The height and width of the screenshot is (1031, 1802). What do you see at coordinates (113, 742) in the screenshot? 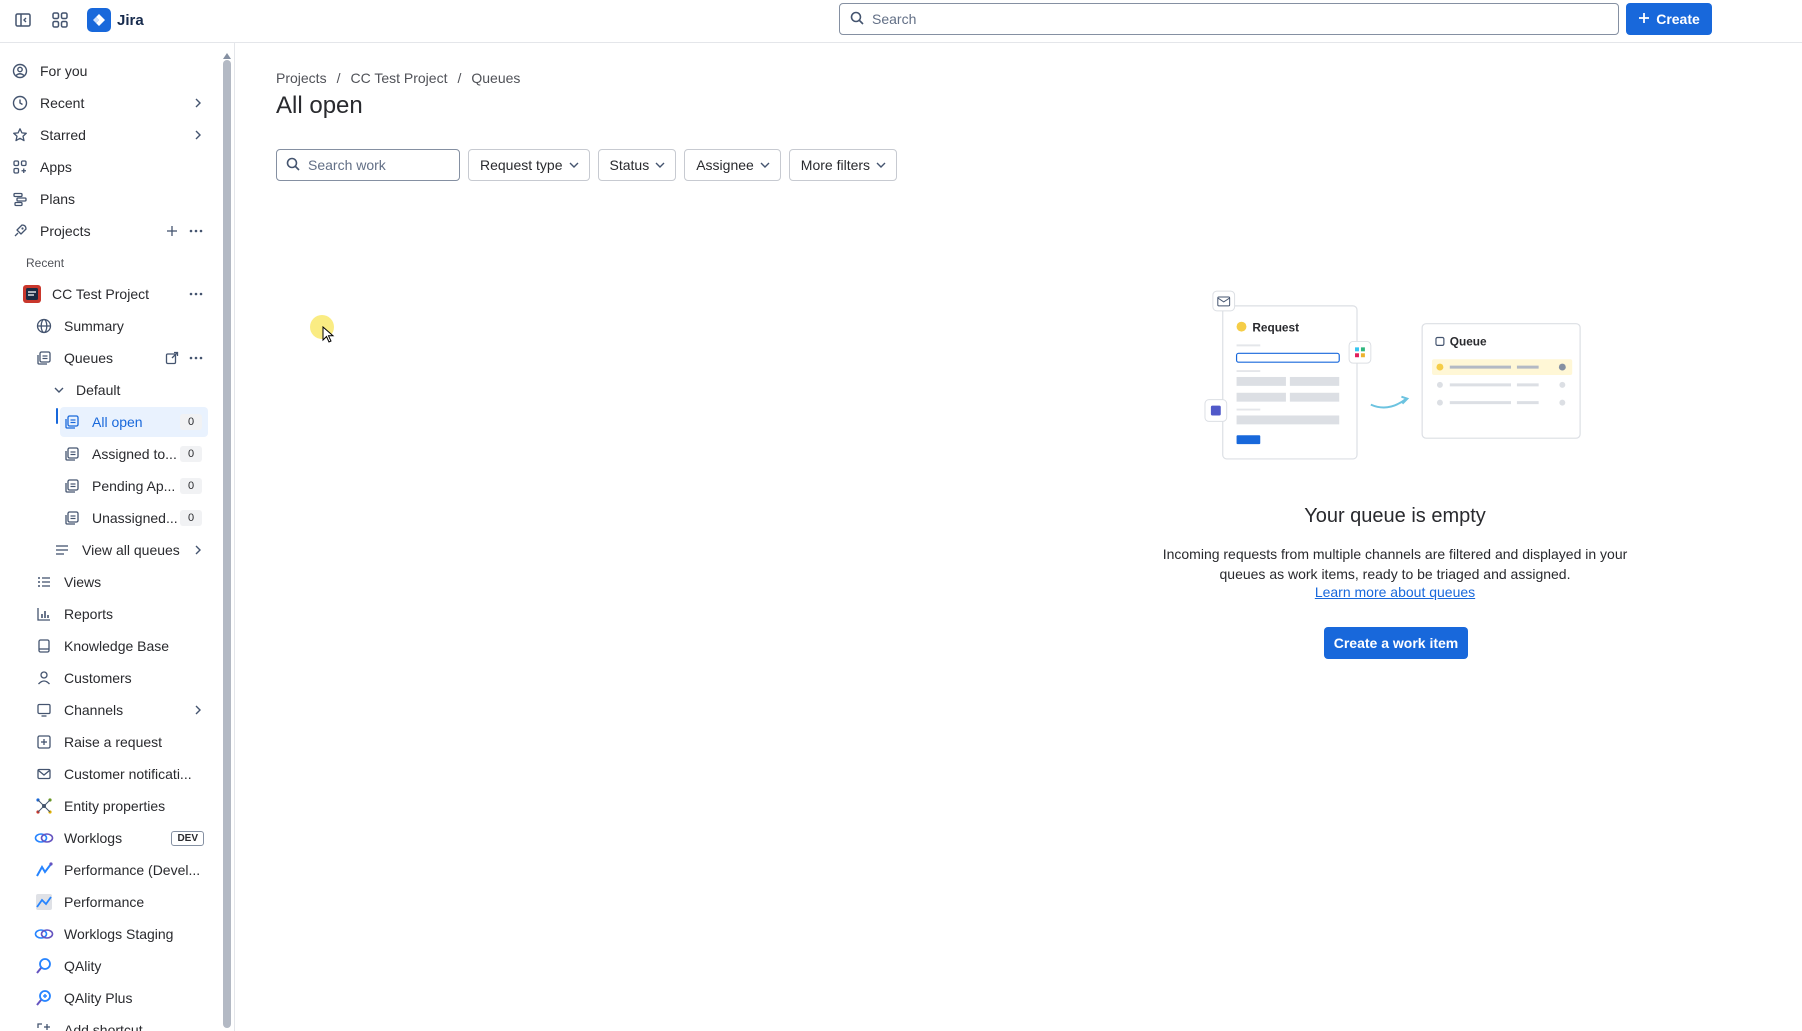
I see `sidebar-item-label: Raise a request` at bounding box center [113, 742].